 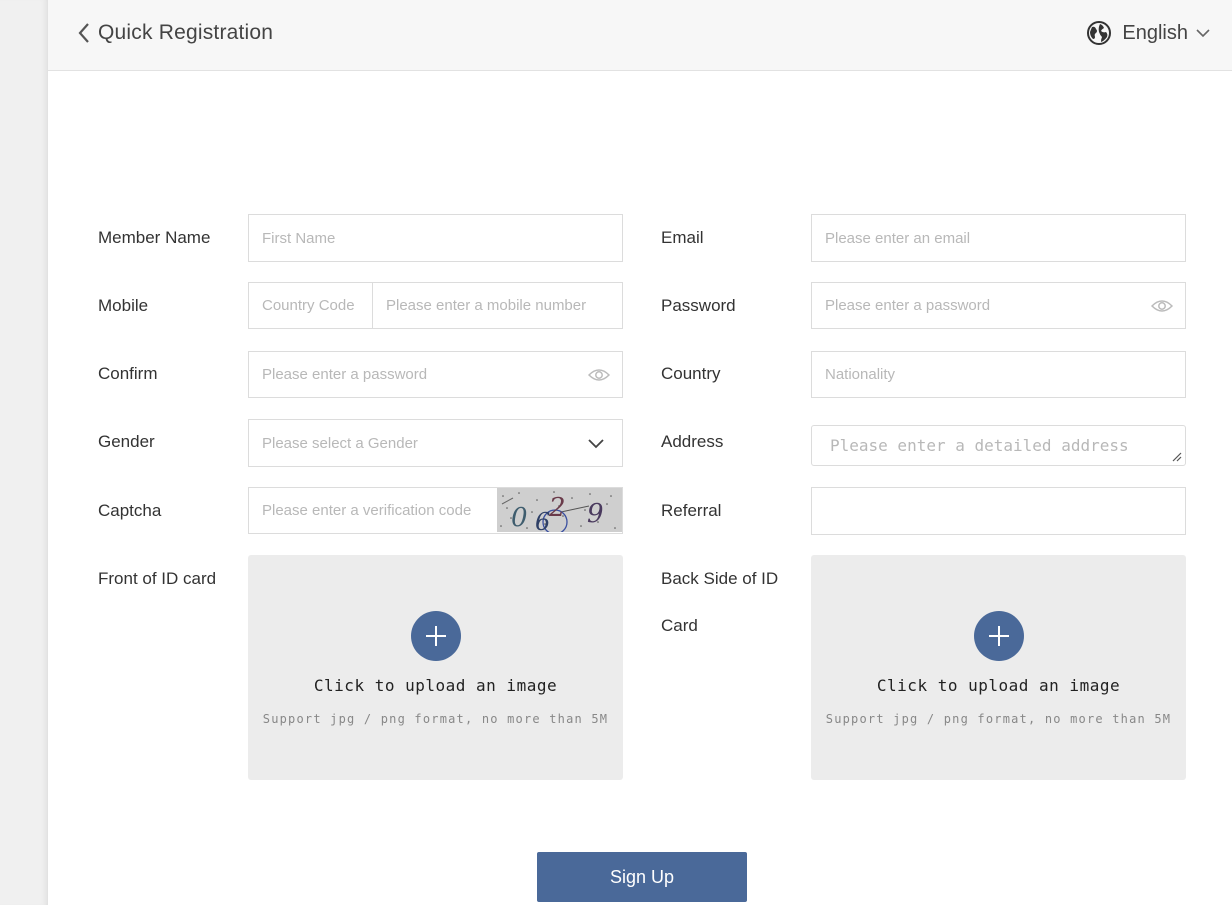 What do you see at coordinates (691, 510) in the screenshot?
I see `referral-label: Referral` at bounding box center [691, 510].